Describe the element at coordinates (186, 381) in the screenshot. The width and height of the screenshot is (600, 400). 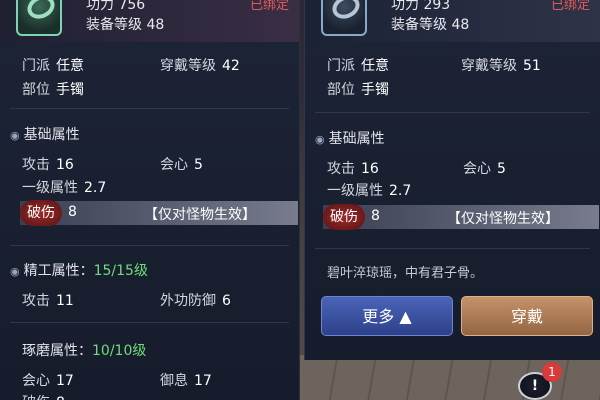
I see `polish-resist-row: 御息 17` at that location.